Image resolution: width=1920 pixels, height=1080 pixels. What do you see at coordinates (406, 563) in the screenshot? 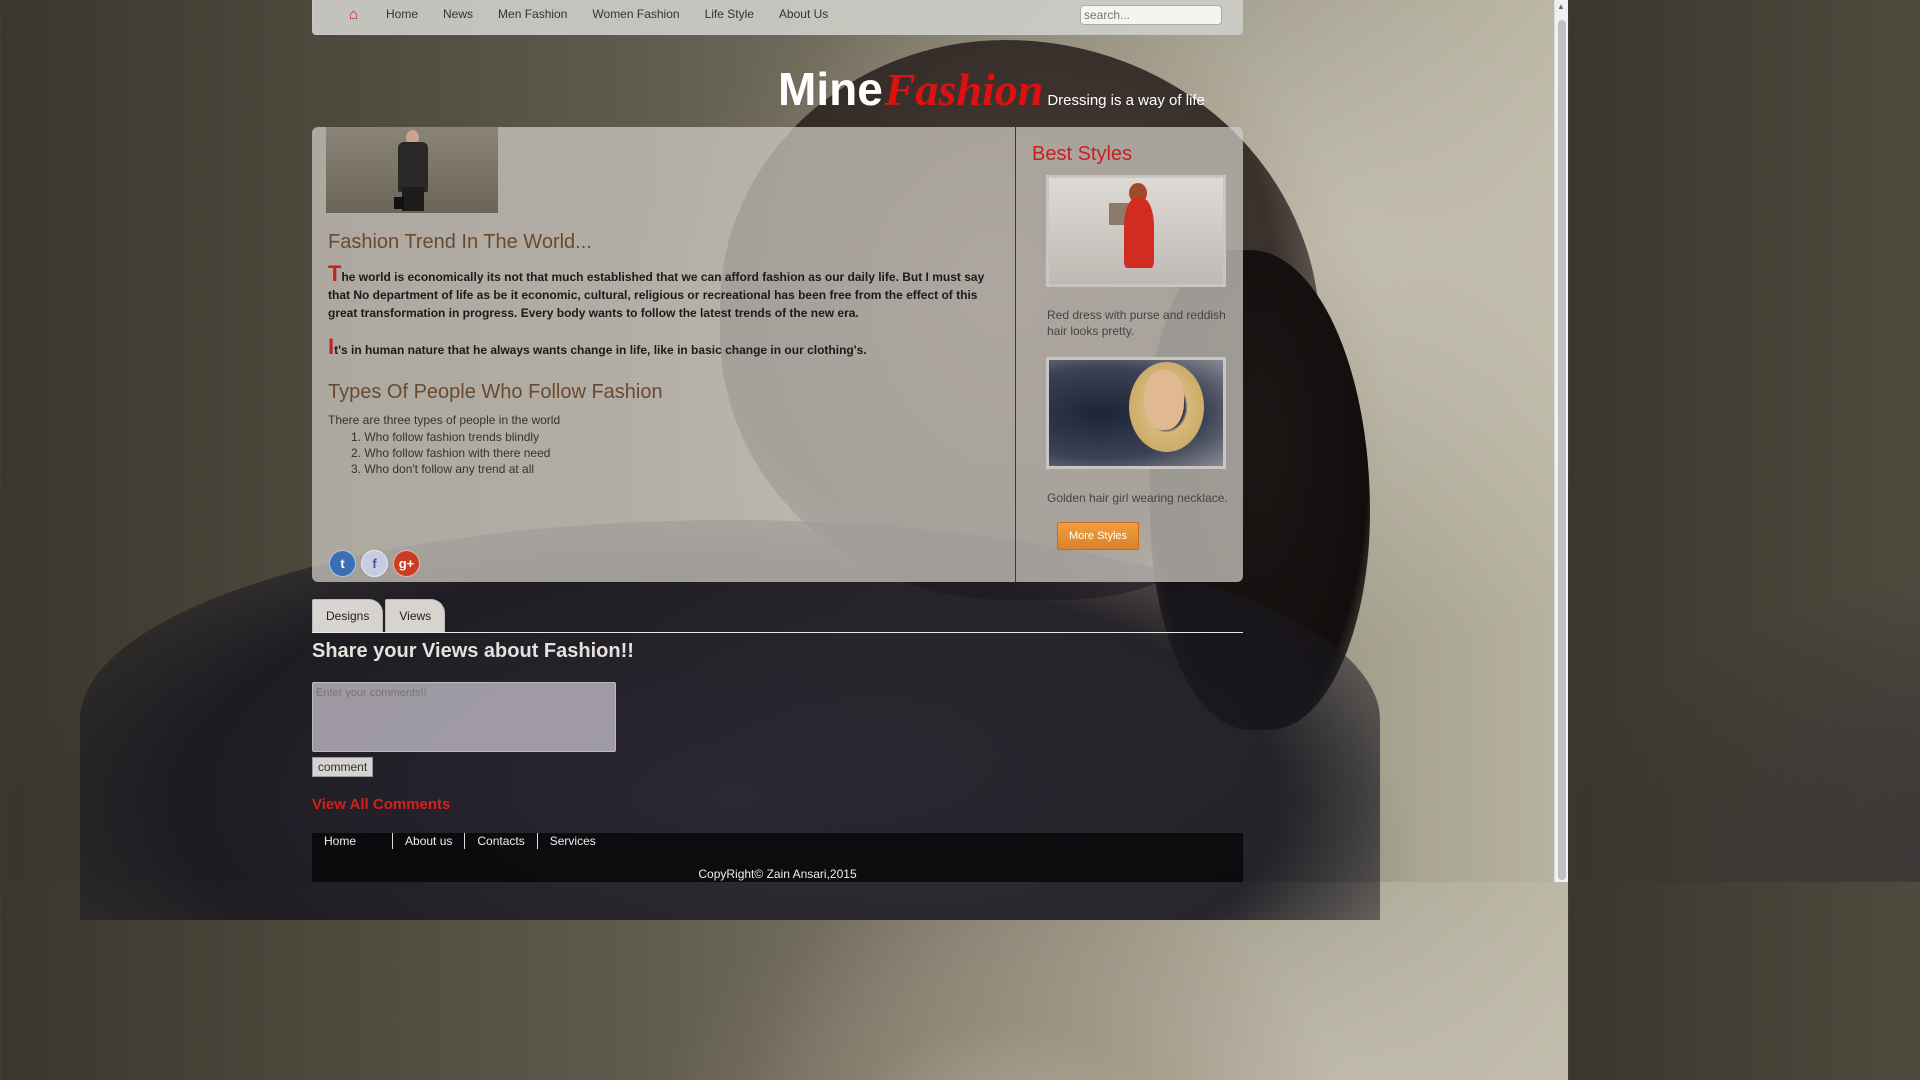
I see `google-plus-icon: g+` at bounding box center [406, 563].